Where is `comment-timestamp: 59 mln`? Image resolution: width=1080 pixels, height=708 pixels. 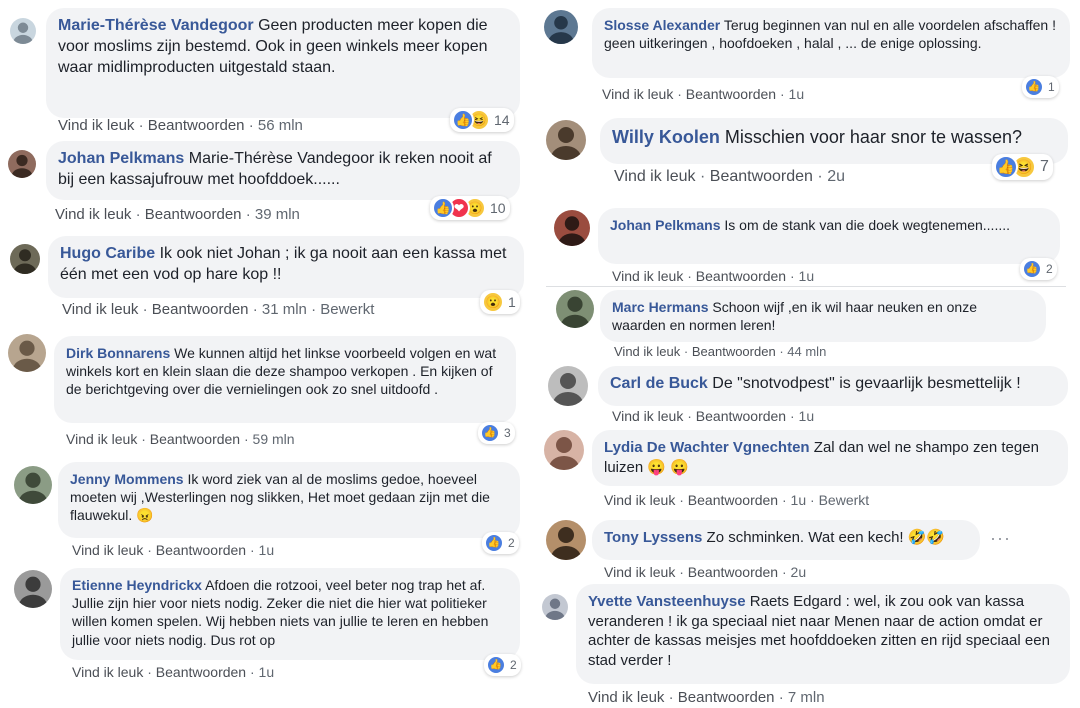 comment-timestamp: 59 mln is located at coordinates (274, 439).